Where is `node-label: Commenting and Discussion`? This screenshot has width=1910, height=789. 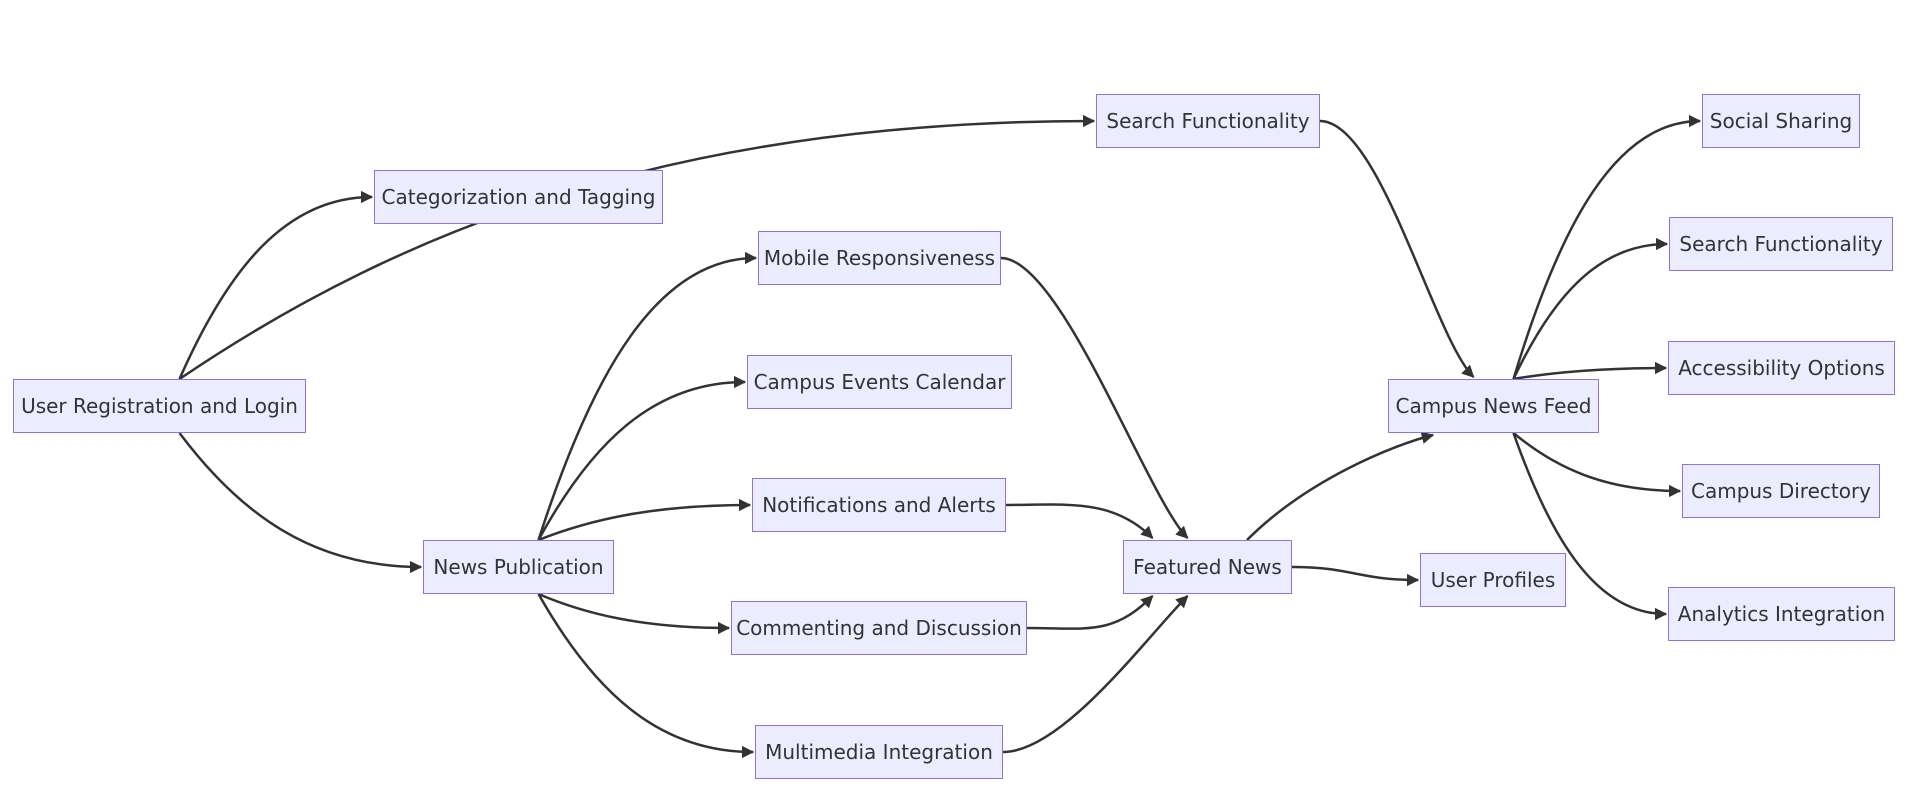
node-label: Commenting and Discussion is located at coordinates (879, 628).